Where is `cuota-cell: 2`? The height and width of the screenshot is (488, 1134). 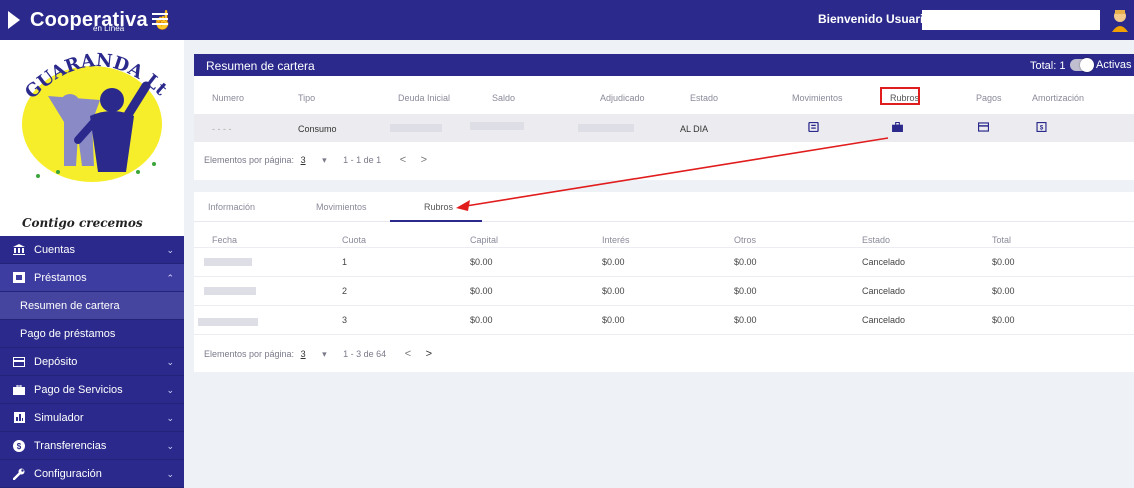
cuota-cell: 2 is located at coordinates (345, 291).